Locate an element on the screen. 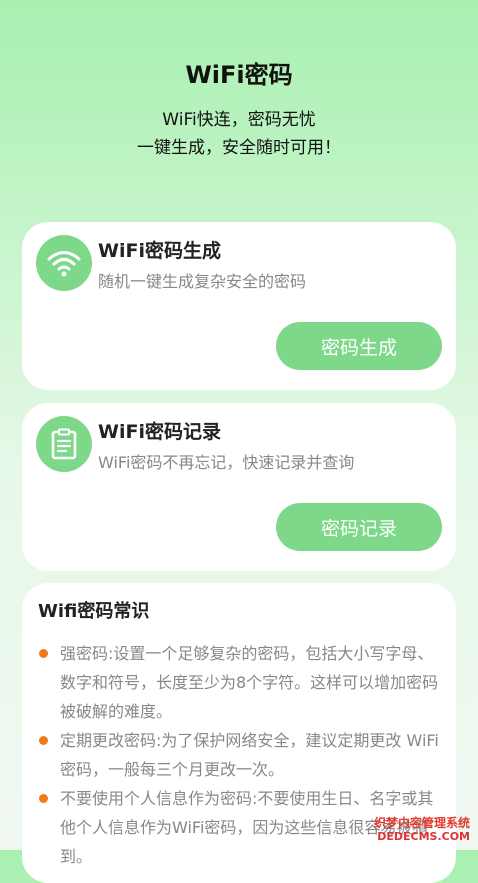  subtitle-line-2: 一键生成，安全随时可用！ is located at coordinates (239, 148).